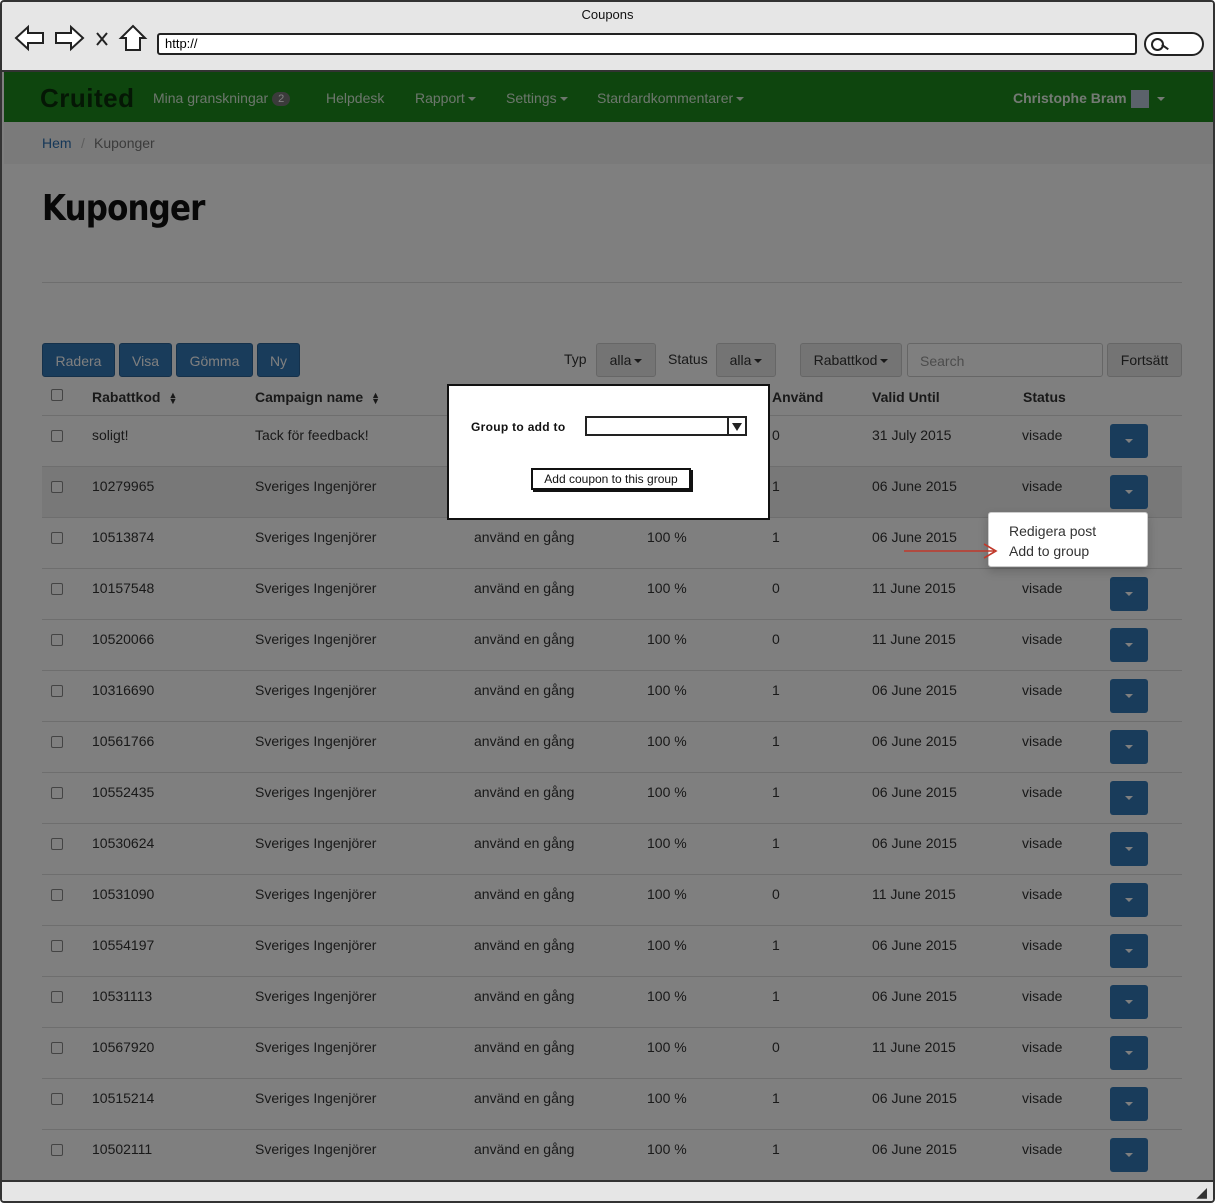 The width and height of the screenshot is (1215, 1203). Describe the element at coordinates (278, 360) in the screenshot. I see `ny-button: Ny` at that location.